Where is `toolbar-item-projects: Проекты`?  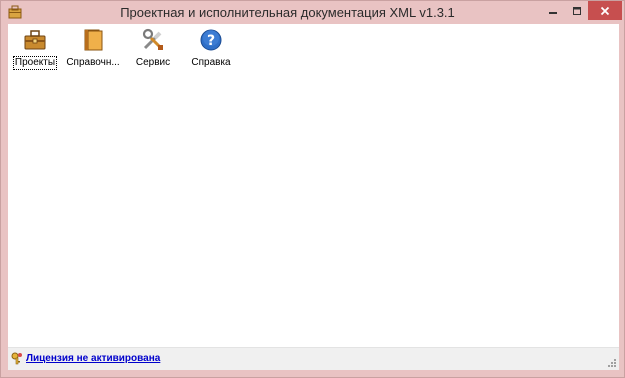 toolbar-item-projects: Проекты is located at coordinates (35, 49).